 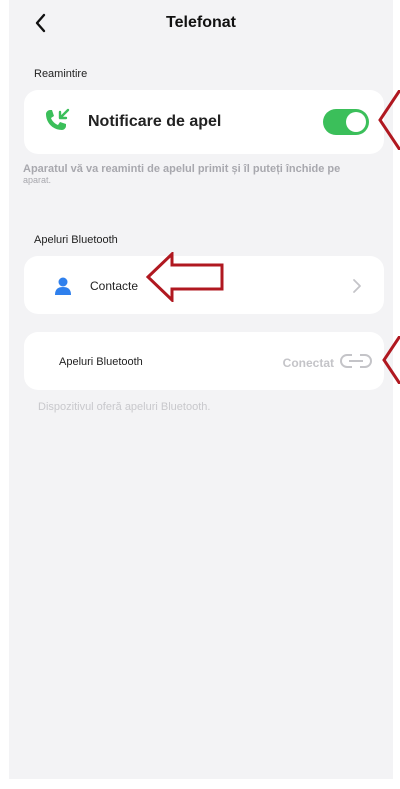 What do you see at coordinates (61, 74) in the screenshot?
I see `section-label-reminder: Reamintire` at bounding box center [61, 74].